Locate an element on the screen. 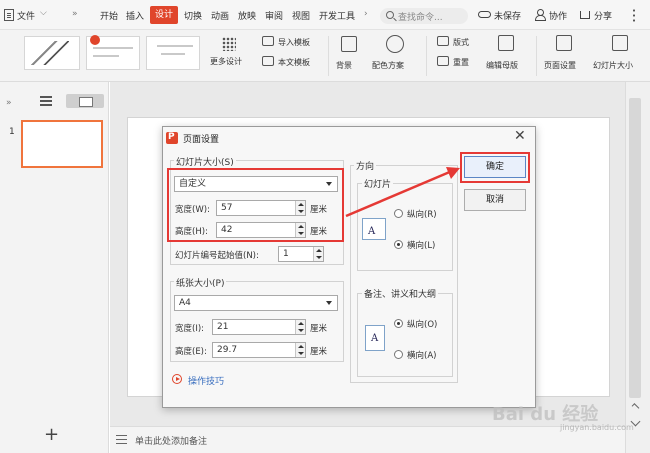 The height and width of the screenshot is (453, 650). highlight-box-ok is located at coordinates (495, 167).